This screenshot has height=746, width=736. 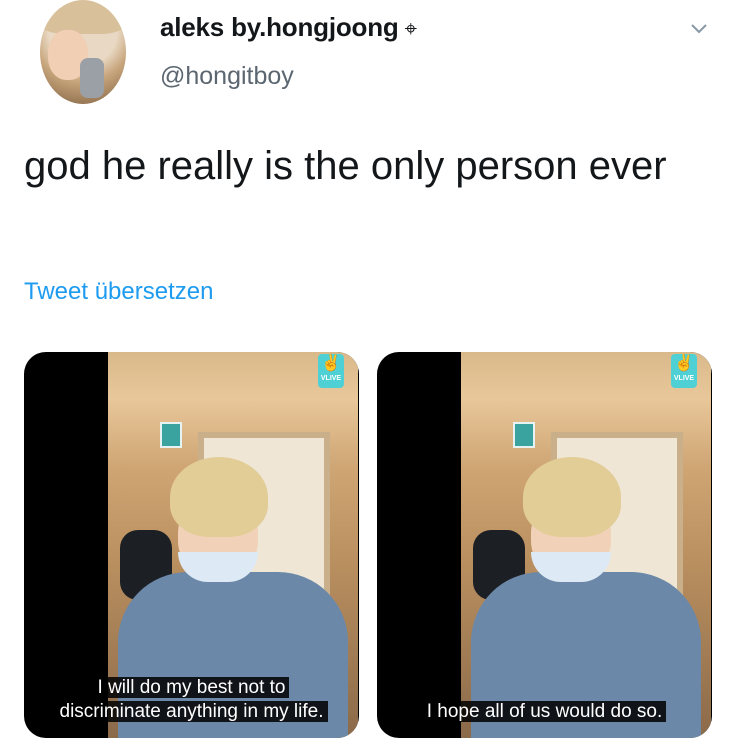 I want to click on chevron-down-icon, so click(x=699, y=29).